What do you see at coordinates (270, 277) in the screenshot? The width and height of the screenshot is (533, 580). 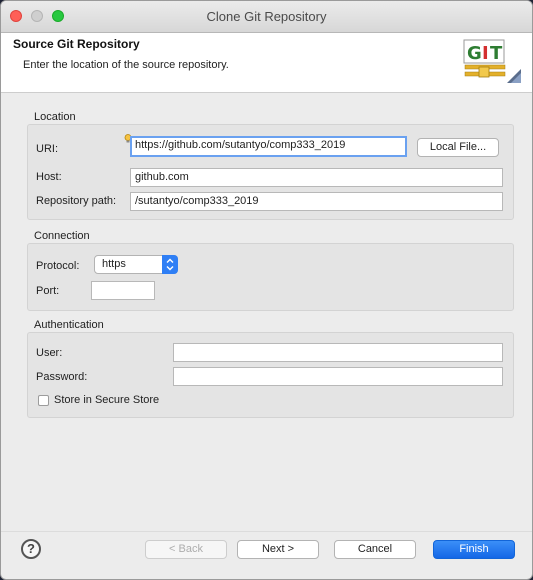 I see `connection-group: Protocol: https Port:` at bounding box center [270, 277].